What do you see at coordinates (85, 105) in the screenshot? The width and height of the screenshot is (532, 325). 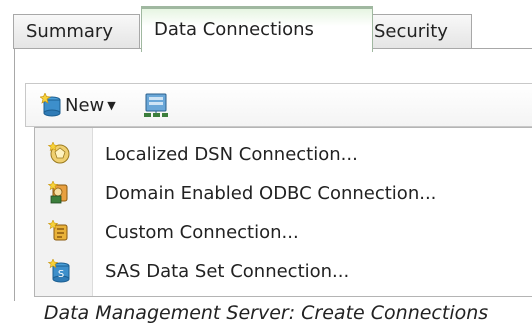 I see `new-button-label: New` at bounding box center [85, 105].